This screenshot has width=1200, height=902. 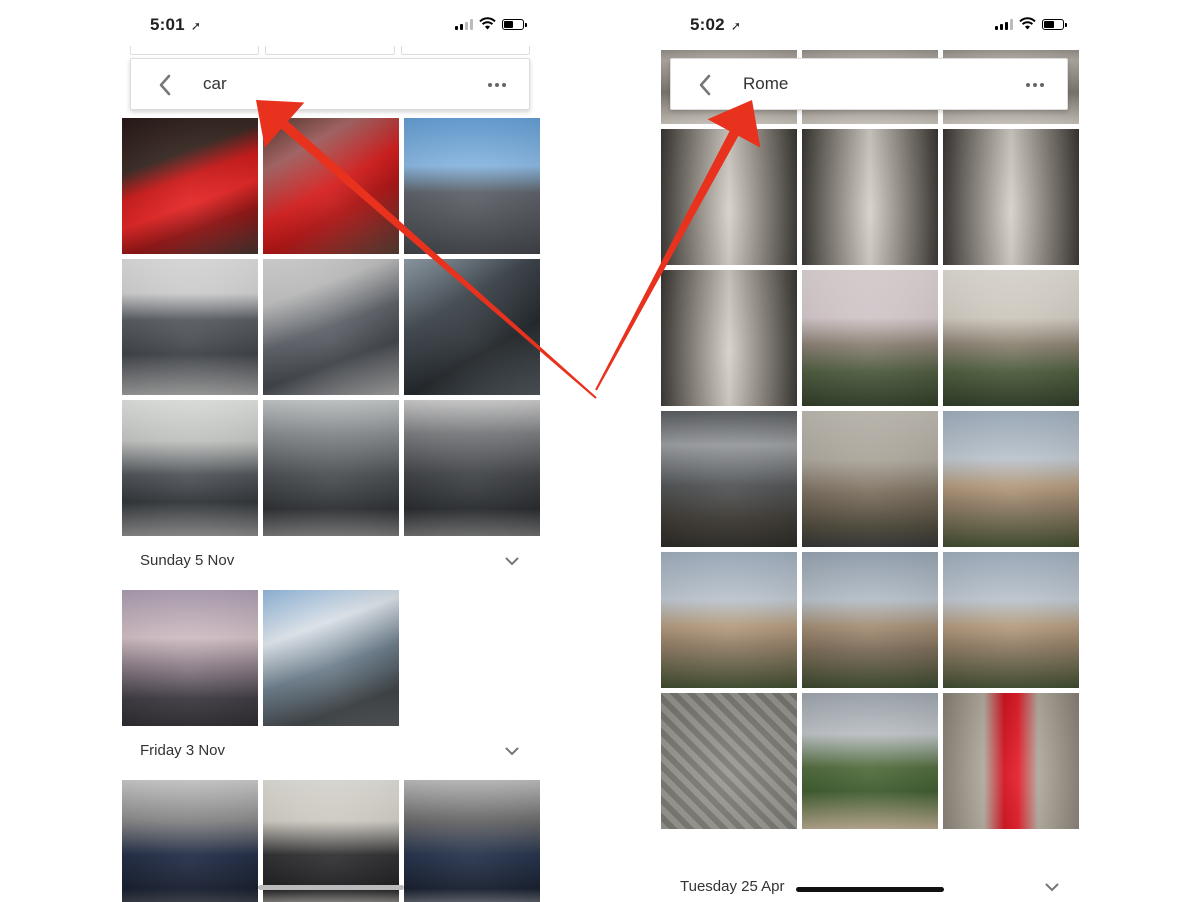 I want to click on status-time: 5:01, so click(x=167, y=24).